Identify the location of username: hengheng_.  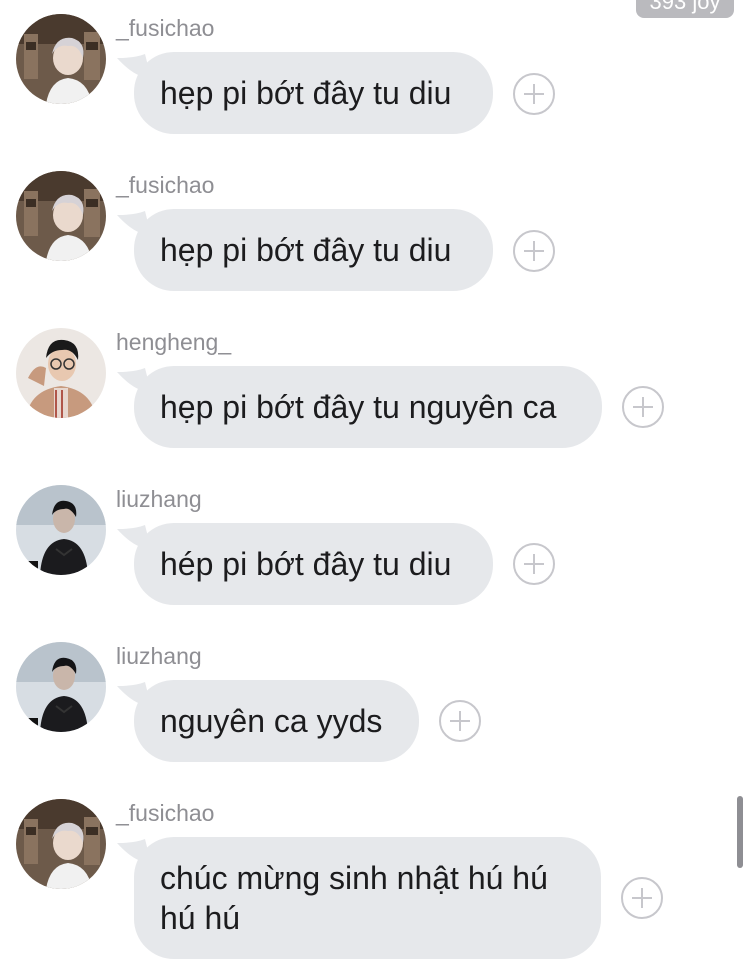
(173, 342).